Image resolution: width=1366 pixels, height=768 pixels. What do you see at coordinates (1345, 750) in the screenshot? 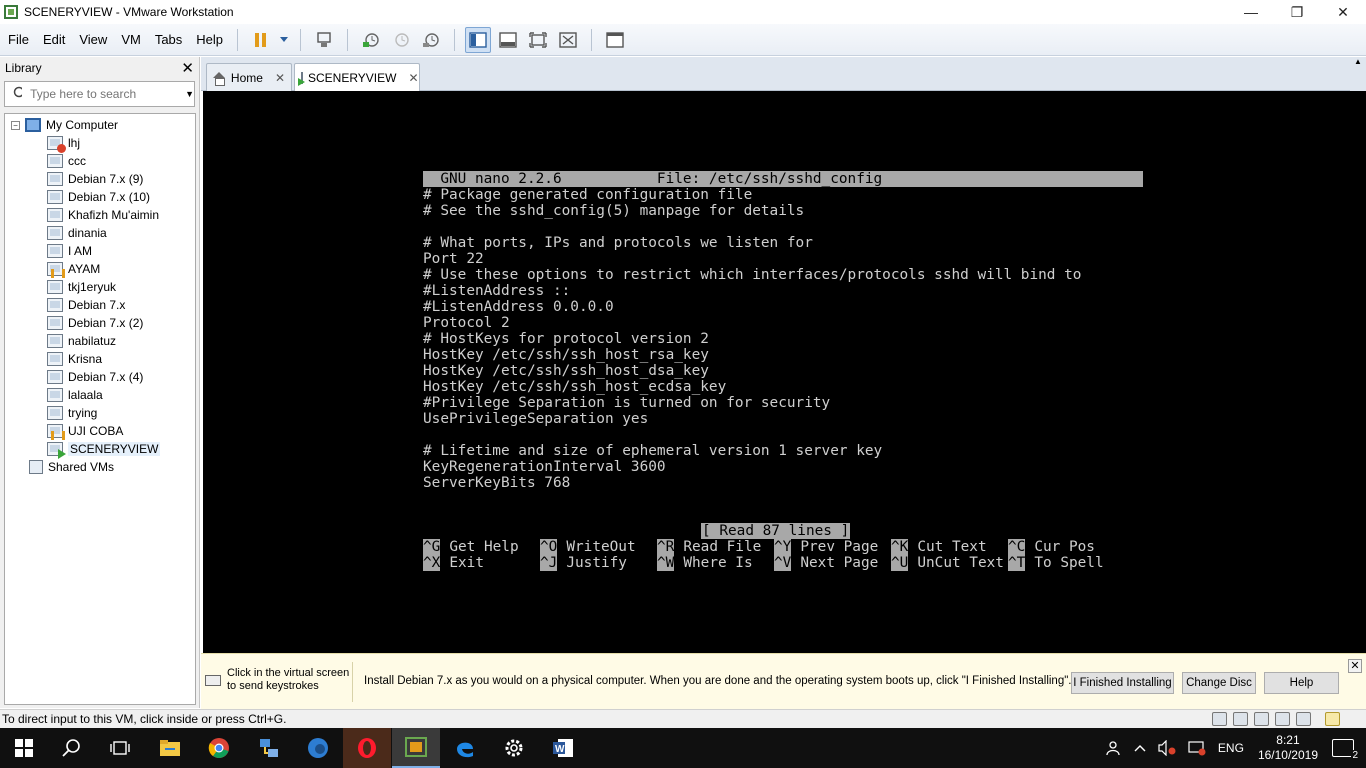
I see `action-center-icon: 2` at bounding box center [1345, 750].